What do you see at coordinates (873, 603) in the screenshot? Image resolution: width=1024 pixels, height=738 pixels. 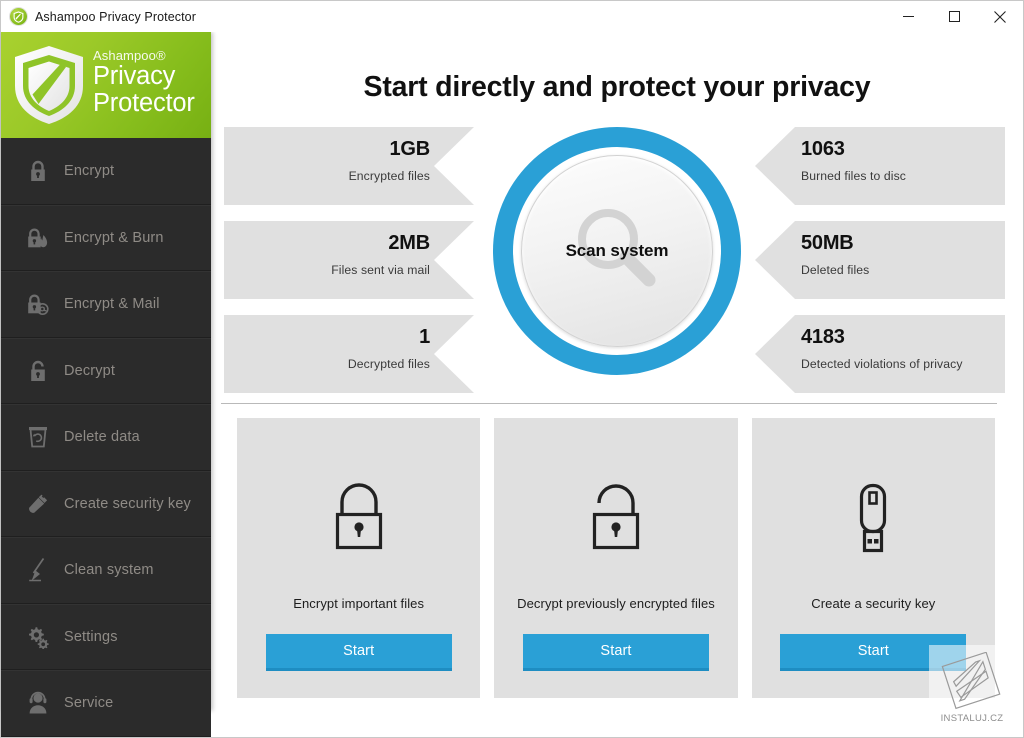 I see `action-card-label: Create a security key` at bounding box center [873, 603].